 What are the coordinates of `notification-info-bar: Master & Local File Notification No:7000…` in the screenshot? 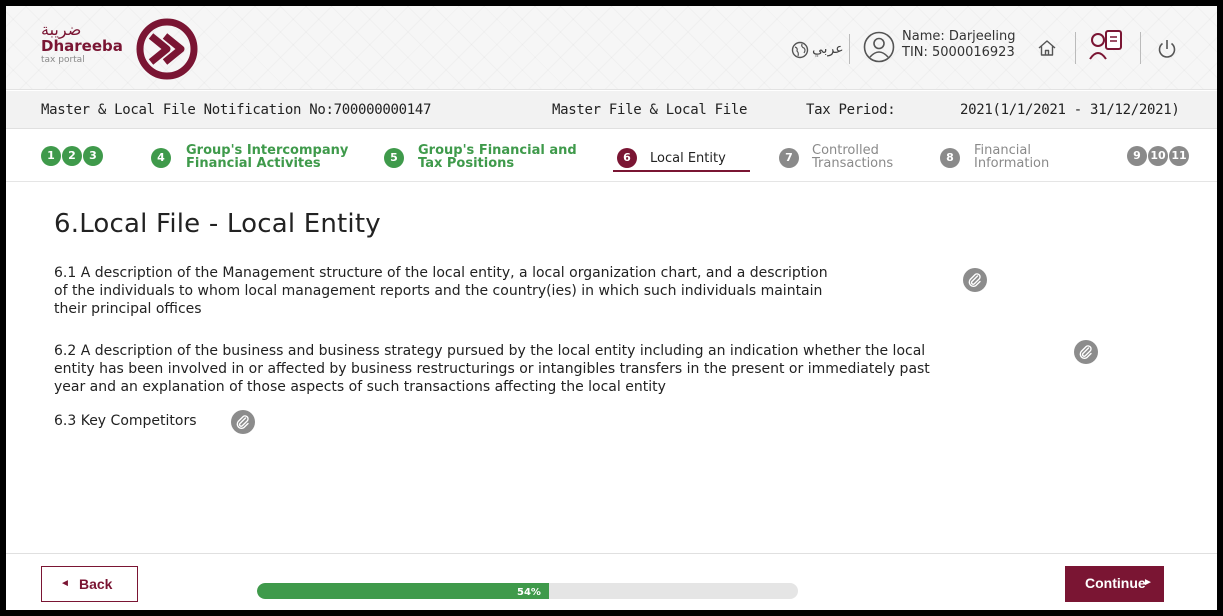 It's located at (611, 110).